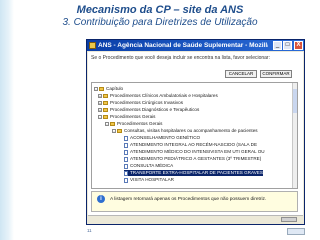 This screenshot has height=240, width=320. I want to click on slide-title: Mecanismo da CP – site da ANS, so click(160, 10).